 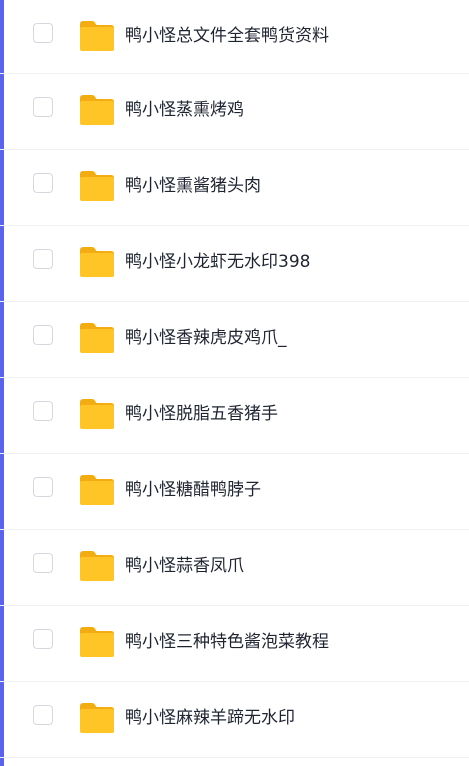 What do you see at coordinates (227, 642) in the screenshot?
I see `file-name: 鸭小怪三种特色酱泡菜教程` at bounding box center [227, 642].